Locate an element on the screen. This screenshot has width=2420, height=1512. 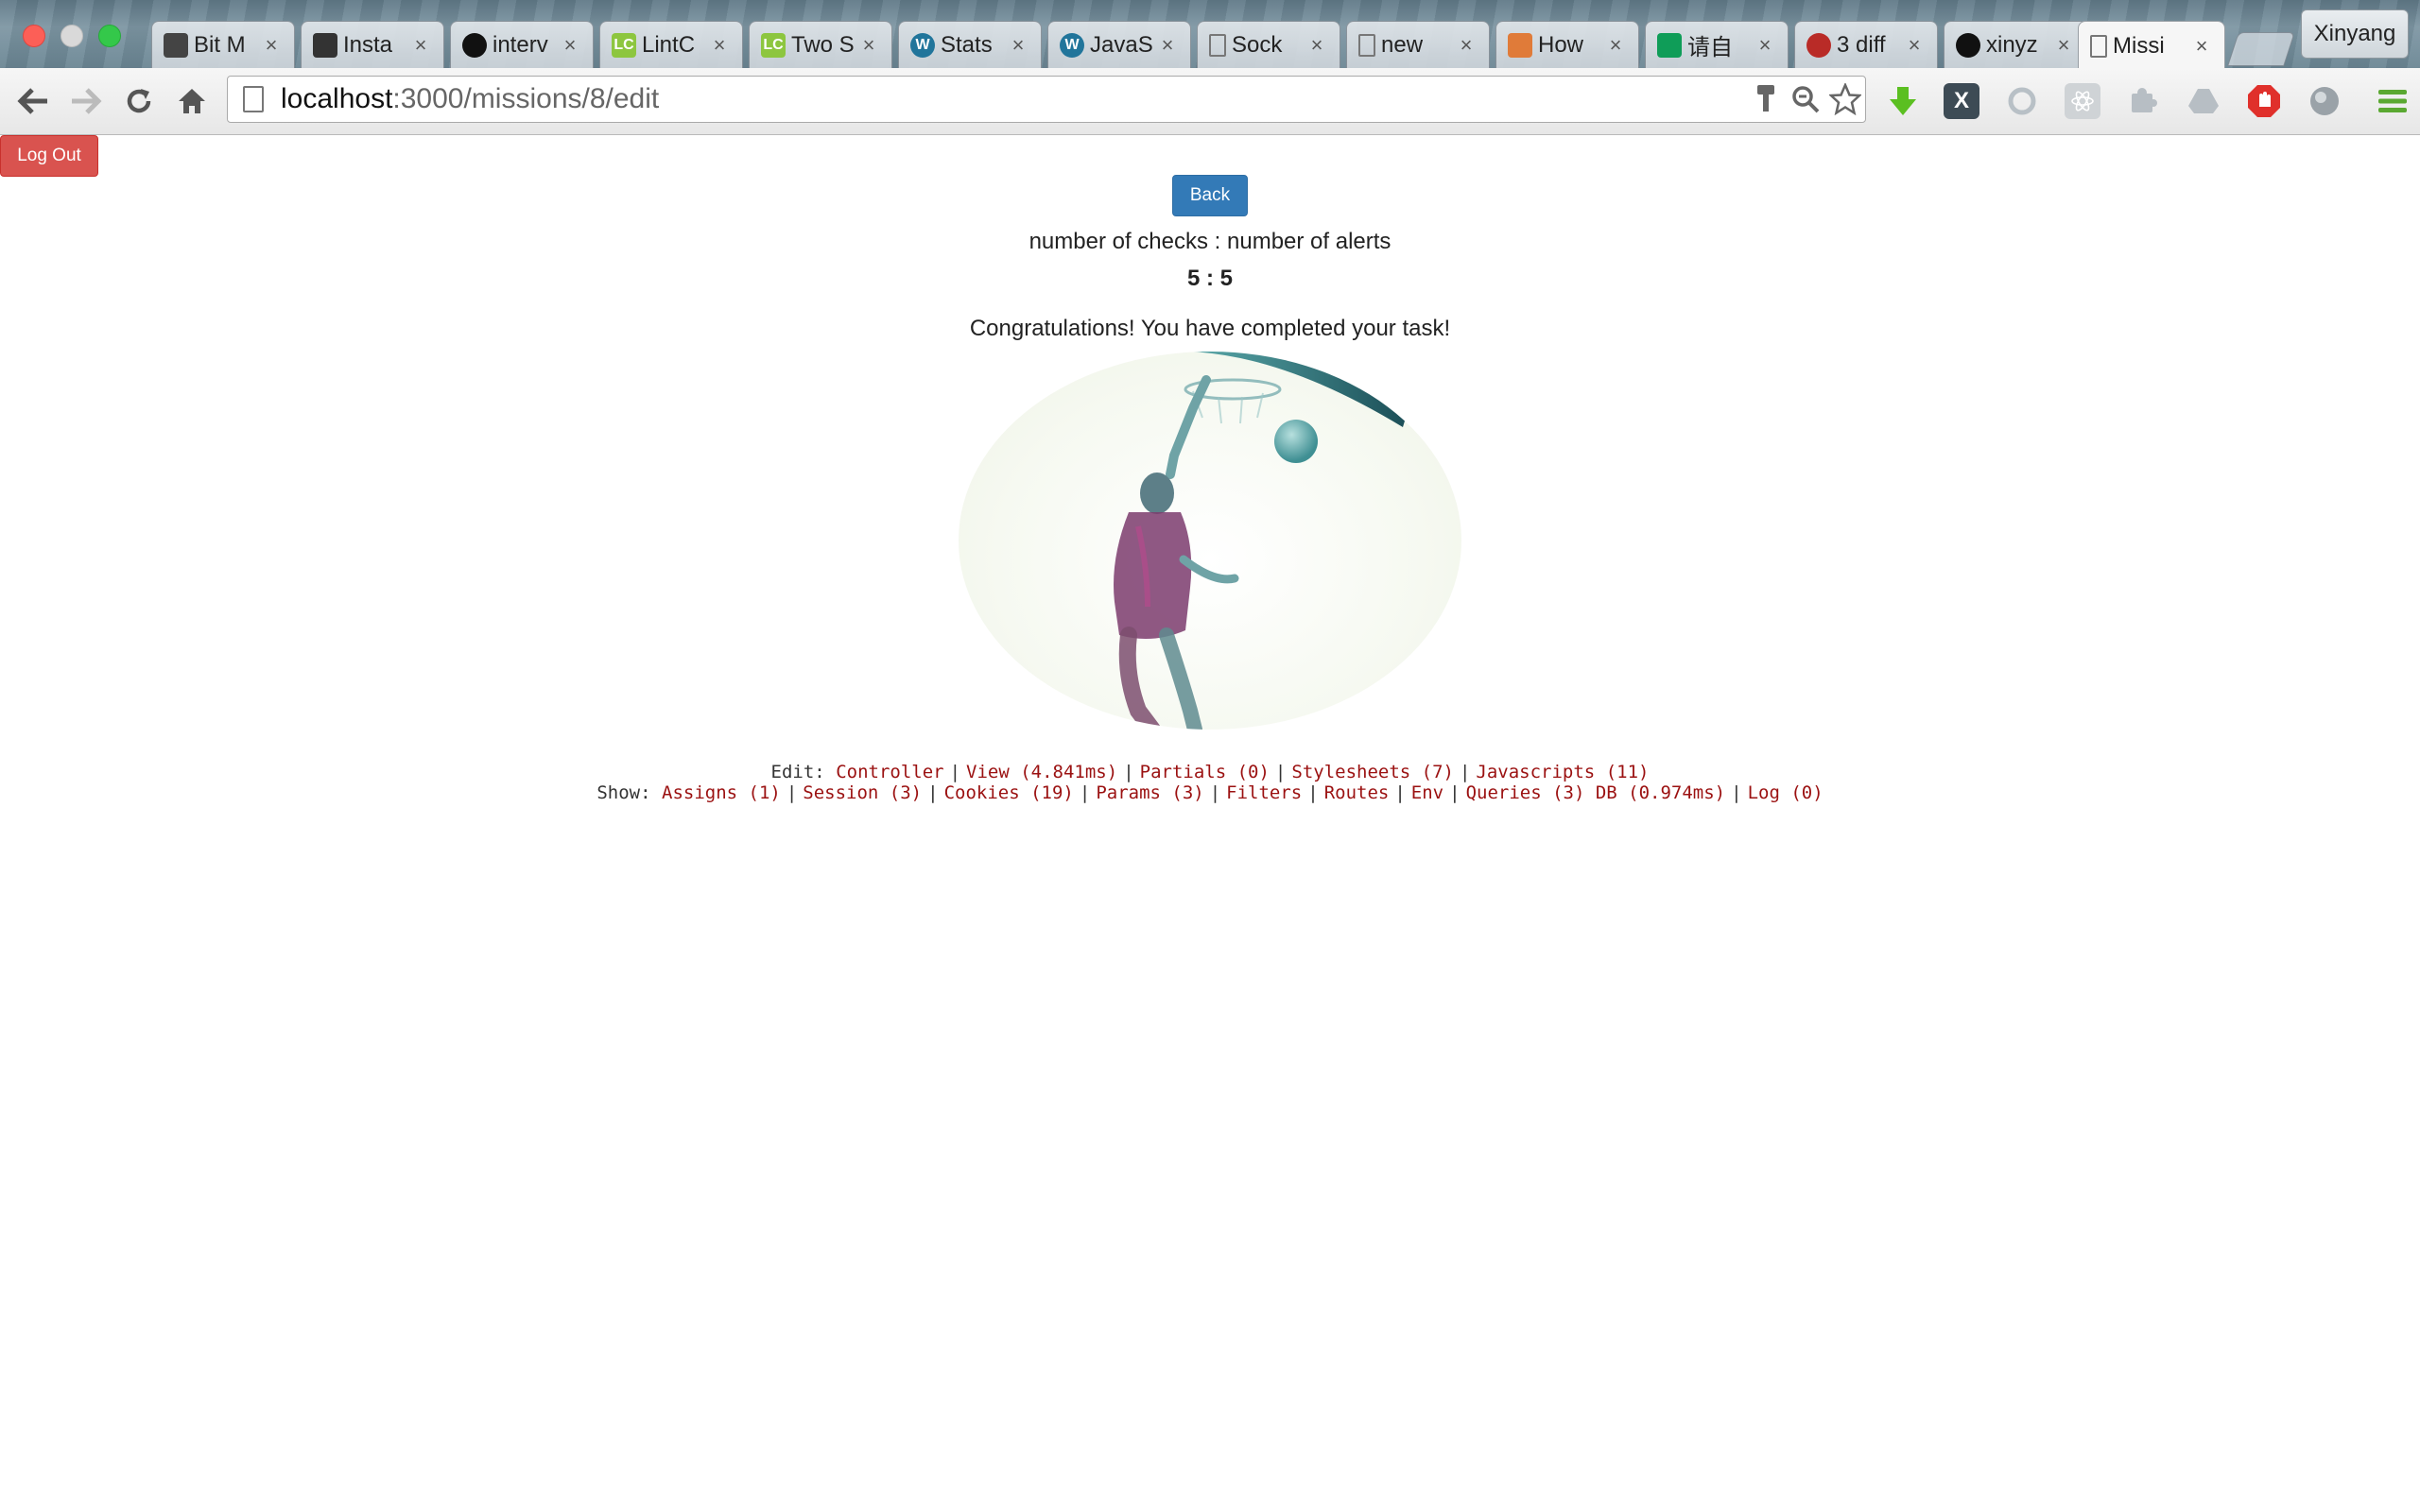
star-bookmark-icon is located at coordinates (1845, 99).